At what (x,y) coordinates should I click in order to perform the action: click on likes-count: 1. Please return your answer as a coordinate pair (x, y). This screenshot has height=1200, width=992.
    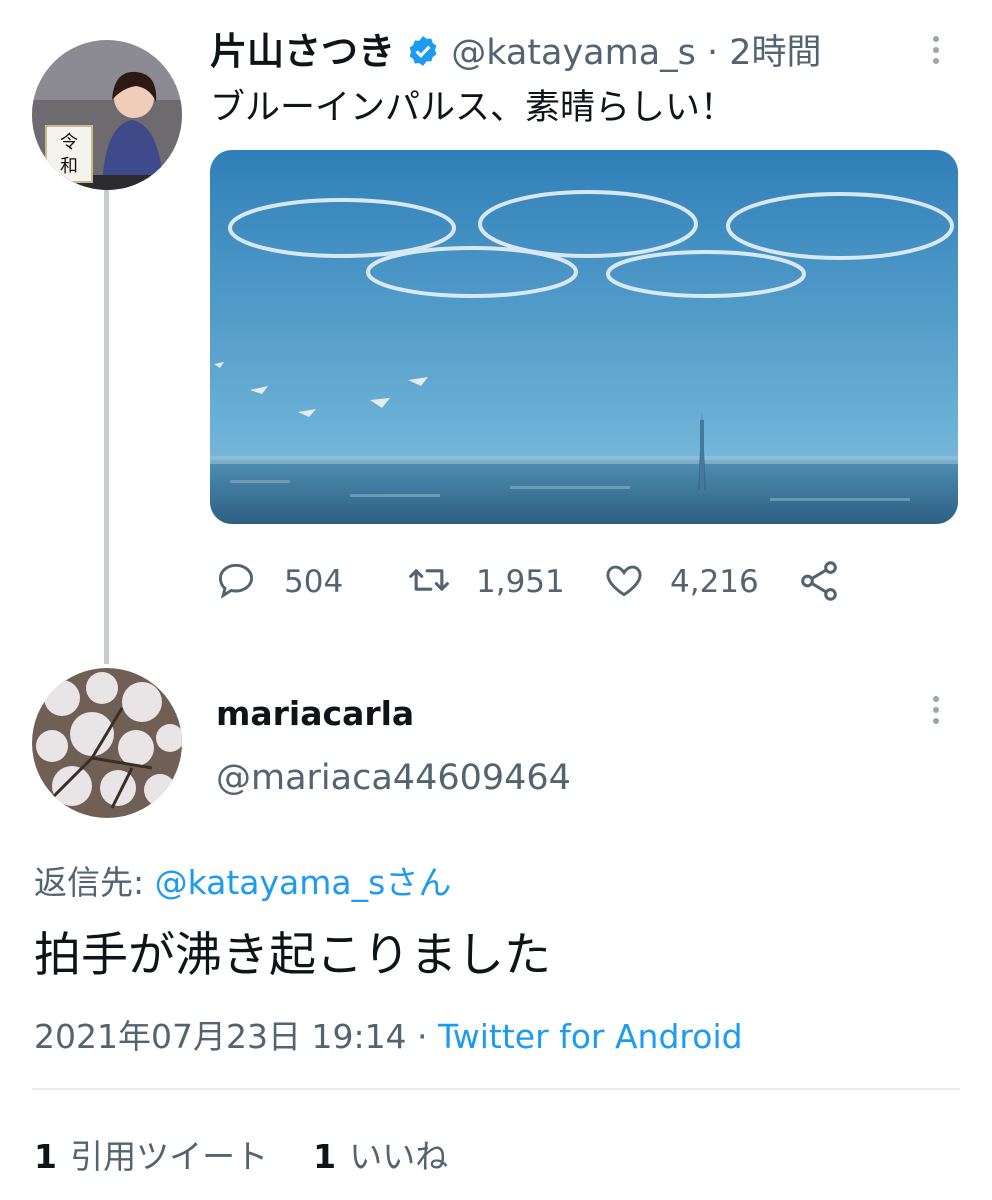
    Looking at the image, I should click on (325, 1156).